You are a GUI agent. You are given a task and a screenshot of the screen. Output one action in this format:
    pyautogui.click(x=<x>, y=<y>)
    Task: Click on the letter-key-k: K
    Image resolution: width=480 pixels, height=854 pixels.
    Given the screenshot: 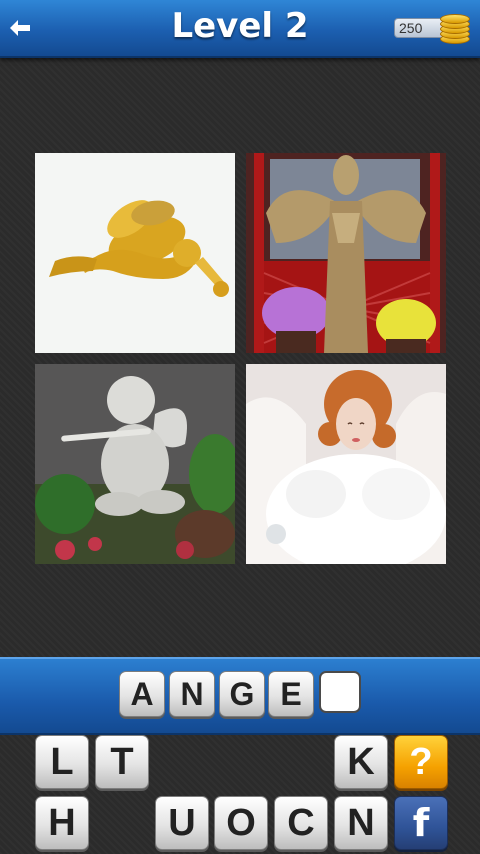 What is the action you would take?
    pyautogui.click(x=361, y=762)
    